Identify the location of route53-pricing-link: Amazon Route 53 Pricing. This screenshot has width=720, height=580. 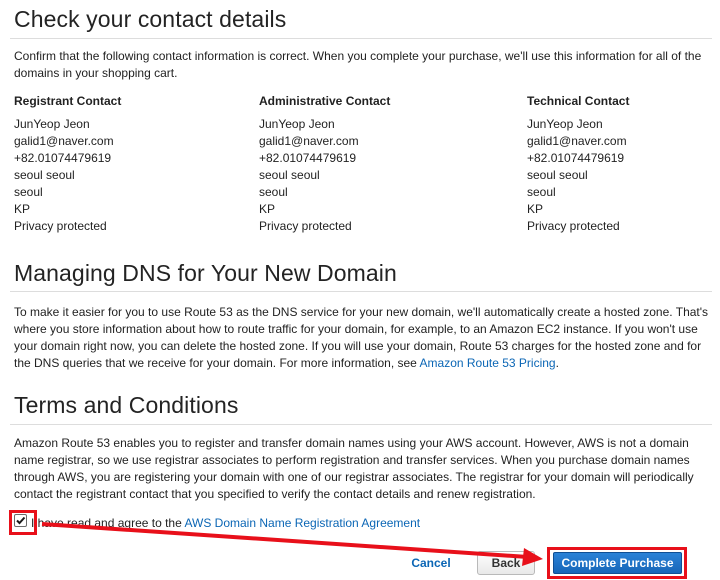
(488, 363).